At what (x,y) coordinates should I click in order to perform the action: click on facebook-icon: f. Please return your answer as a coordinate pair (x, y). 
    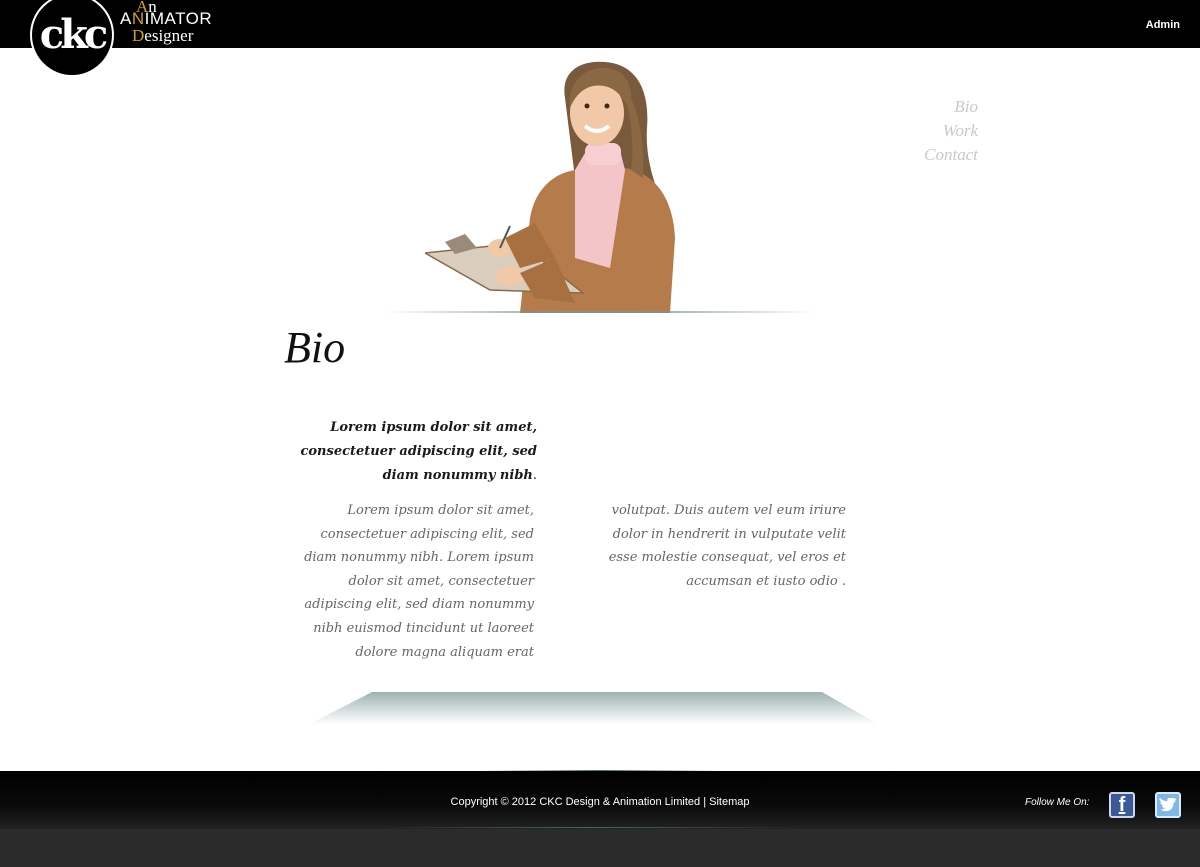
    Looking at the image, I should click on (1122, 805).